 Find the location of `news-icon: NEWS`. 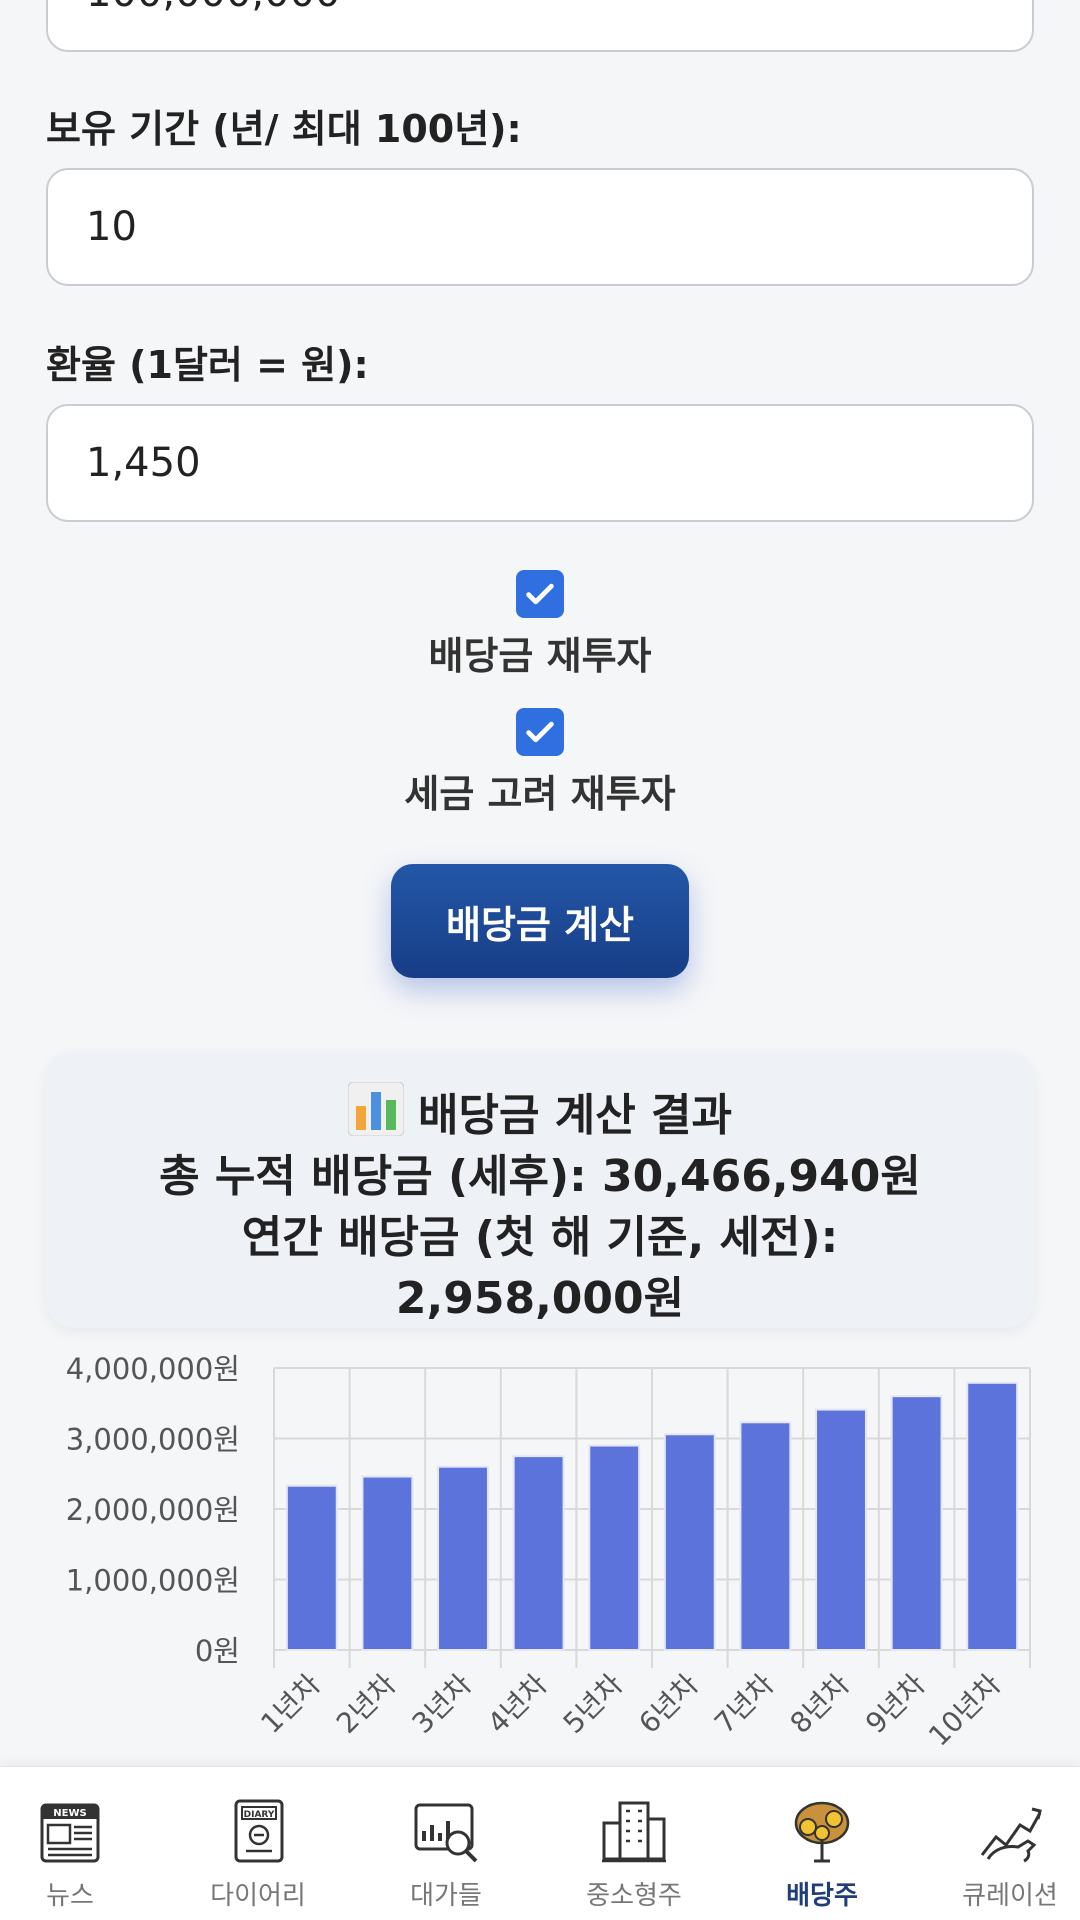

news-icon: NEWS is located at coordinates (70, 1833).